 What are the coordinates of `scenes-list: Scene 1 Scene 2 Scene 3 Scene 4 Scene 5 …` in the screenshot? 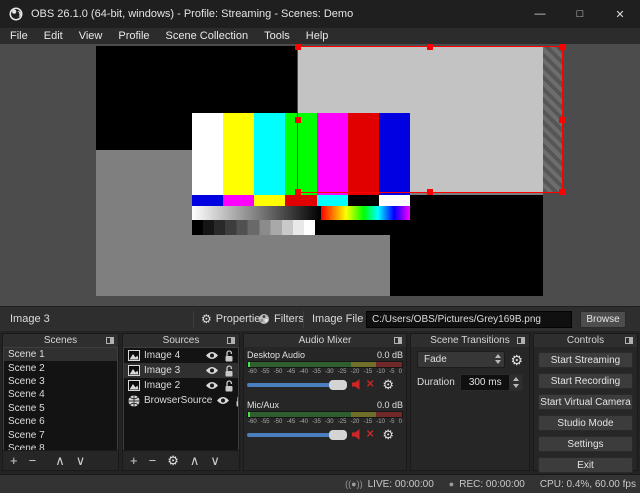 It's located at (60, 398).